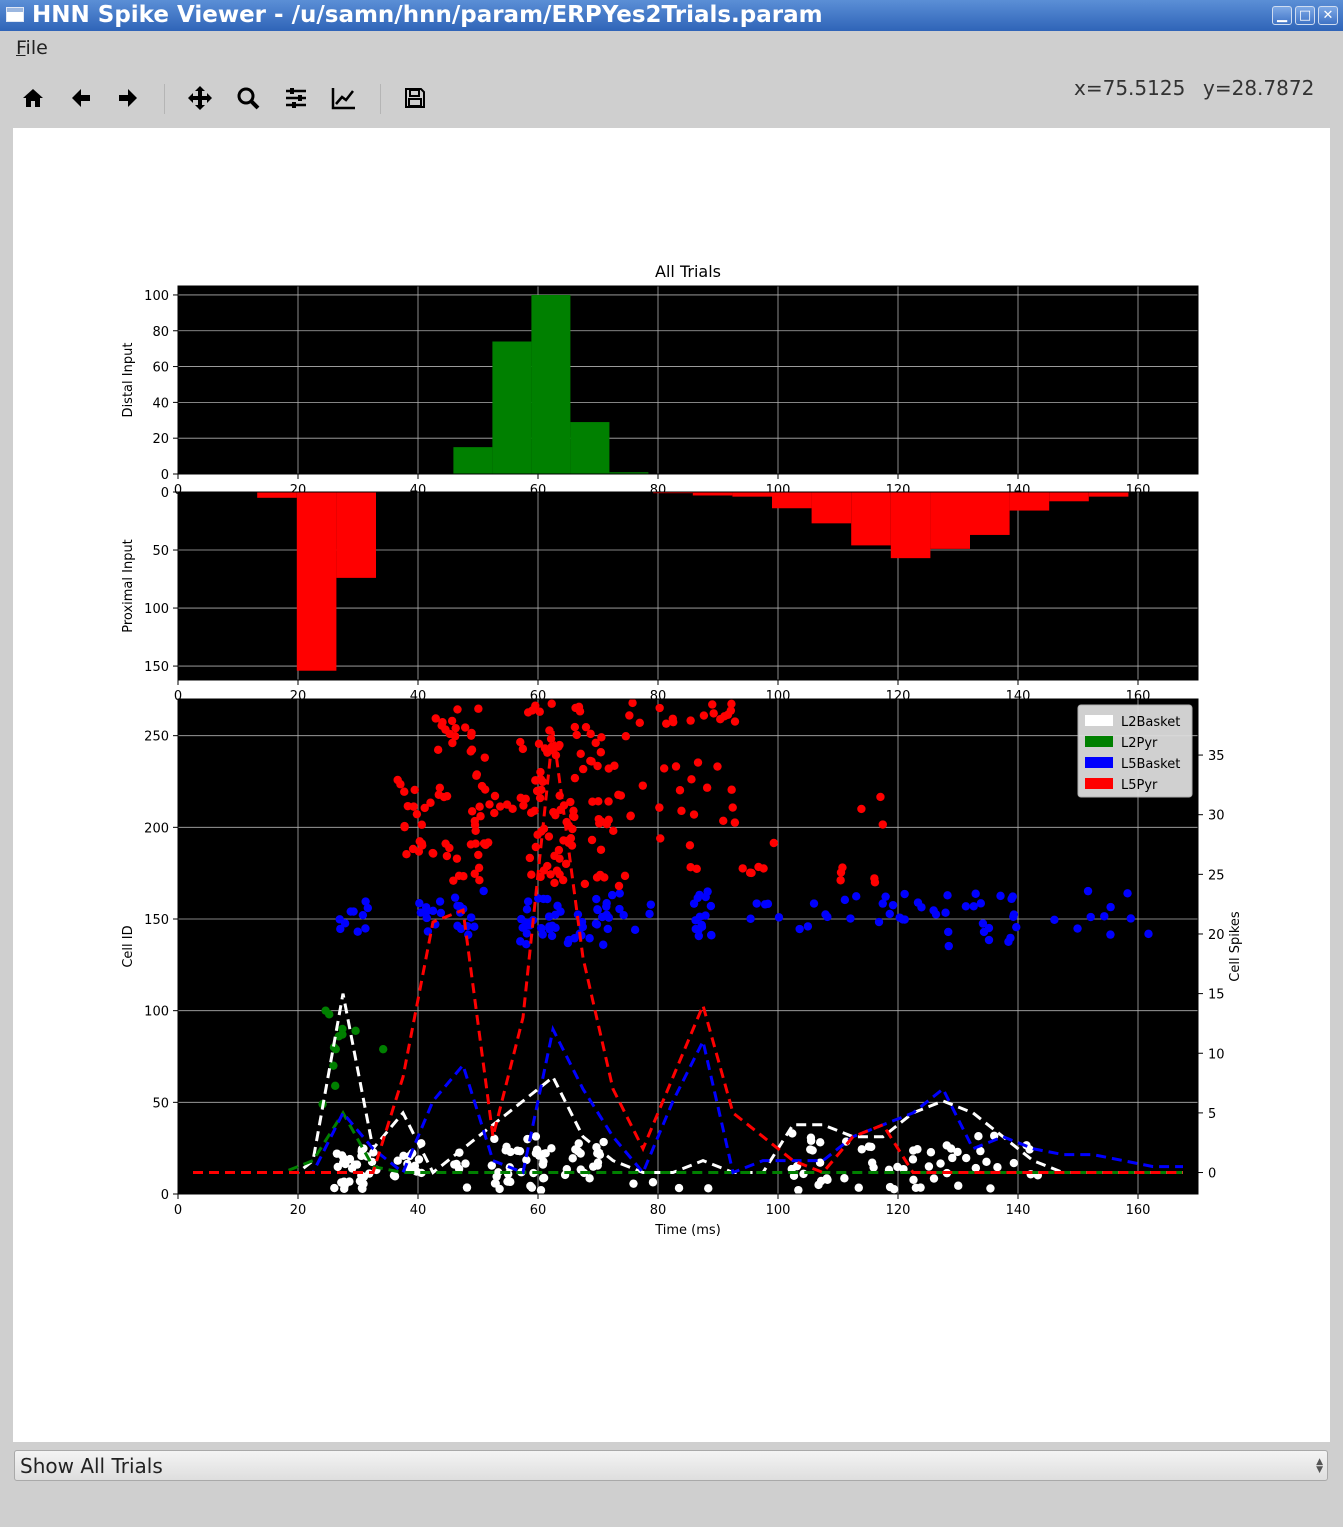  Describe the element at coordinates (160, 403) in the screenshot. I see `distal-y-tick-label: 40` at that location.